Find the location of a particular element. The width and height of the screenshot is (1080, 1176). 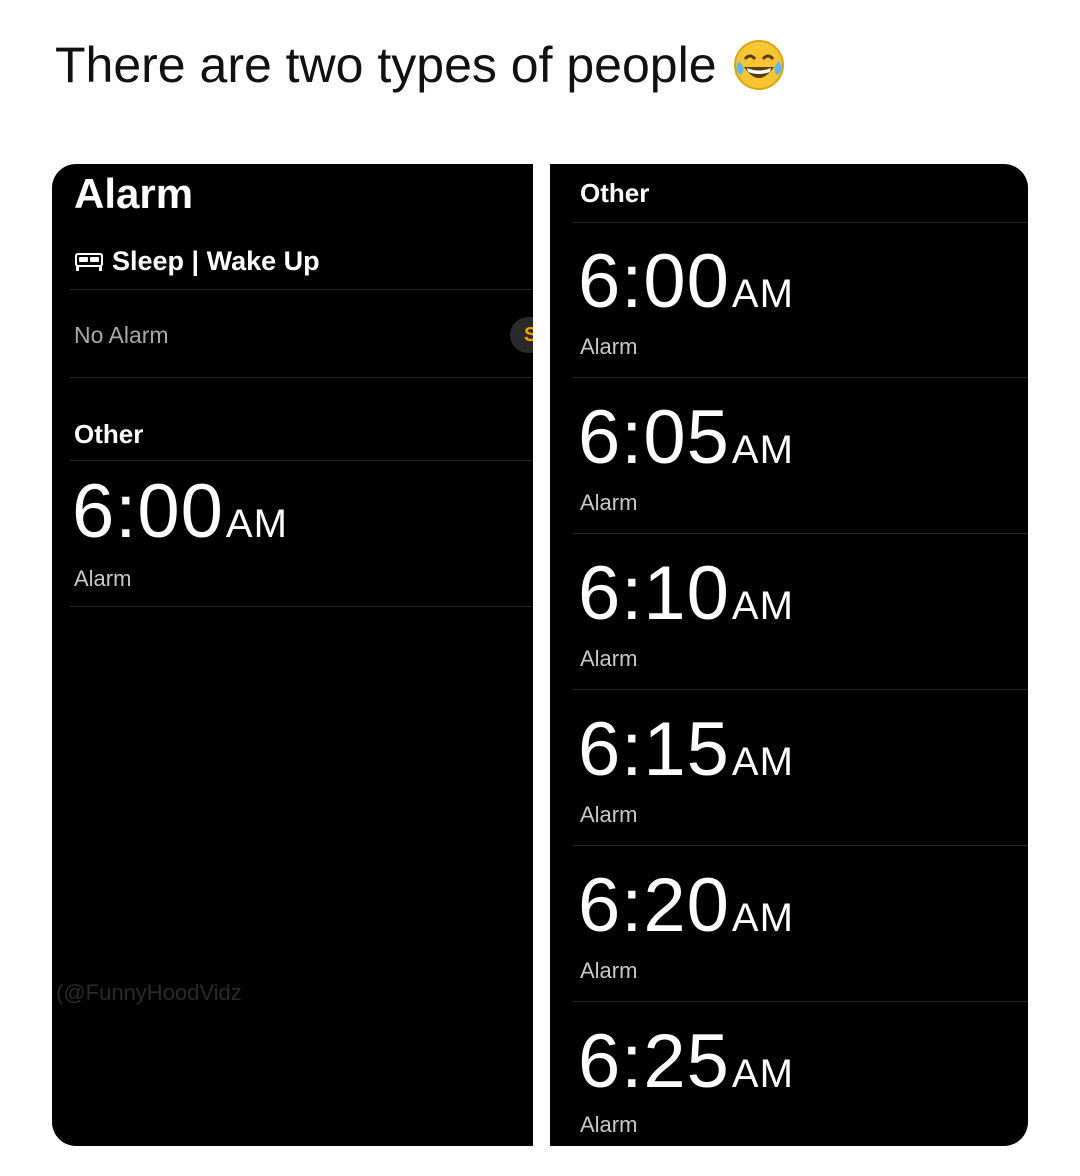

watermark-text: (@FunnyHoodVidz is located at coordinates (149, 992).